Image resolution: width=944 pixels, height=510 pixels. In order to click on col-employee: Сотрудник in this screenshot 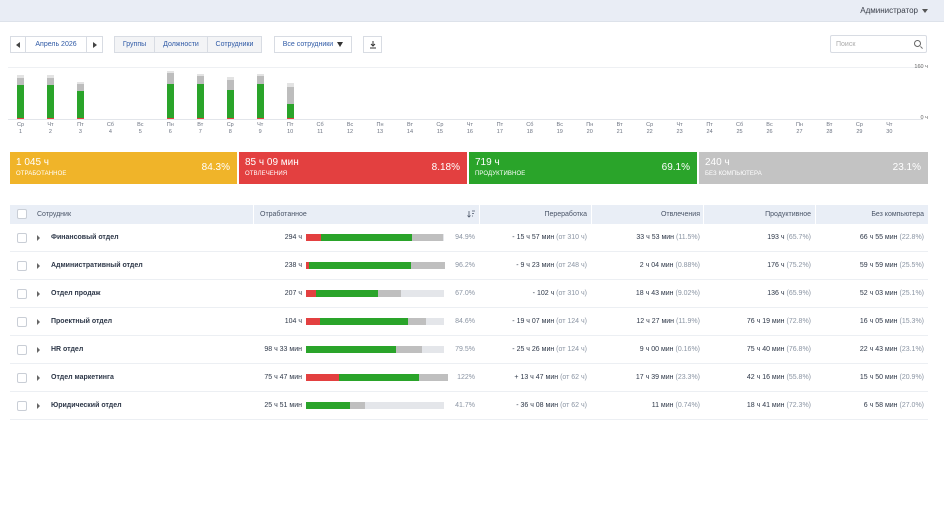, I will do `click(54, 214)`.